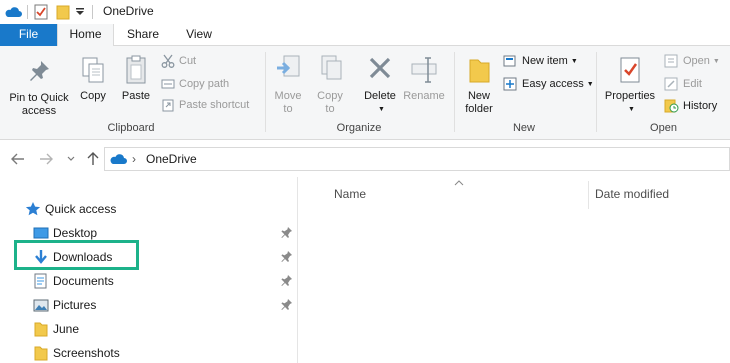 Image resolution: width=730 pixels, height=363 pixels. Describe the element at coordinates (76, 255) in the screenshot. I see `selection-highlight-box` at that location.